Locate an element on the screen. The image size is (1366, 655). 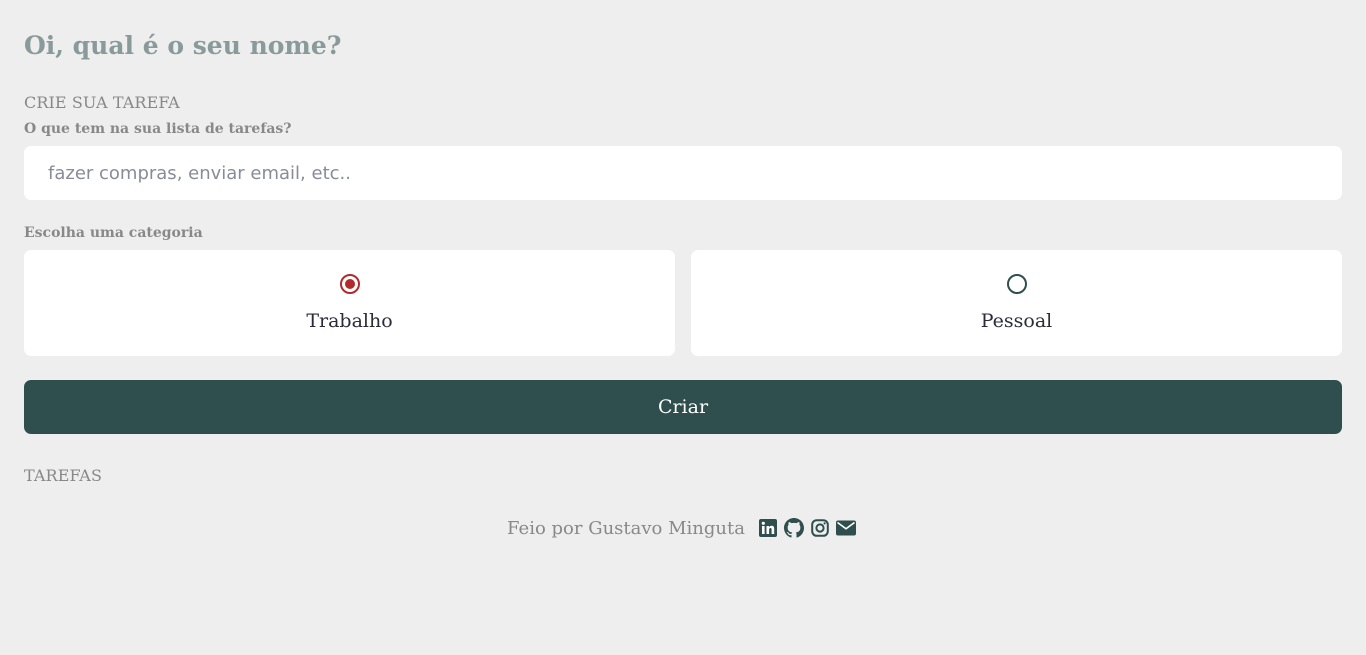
email-icon is located at coordinates (845, 528).